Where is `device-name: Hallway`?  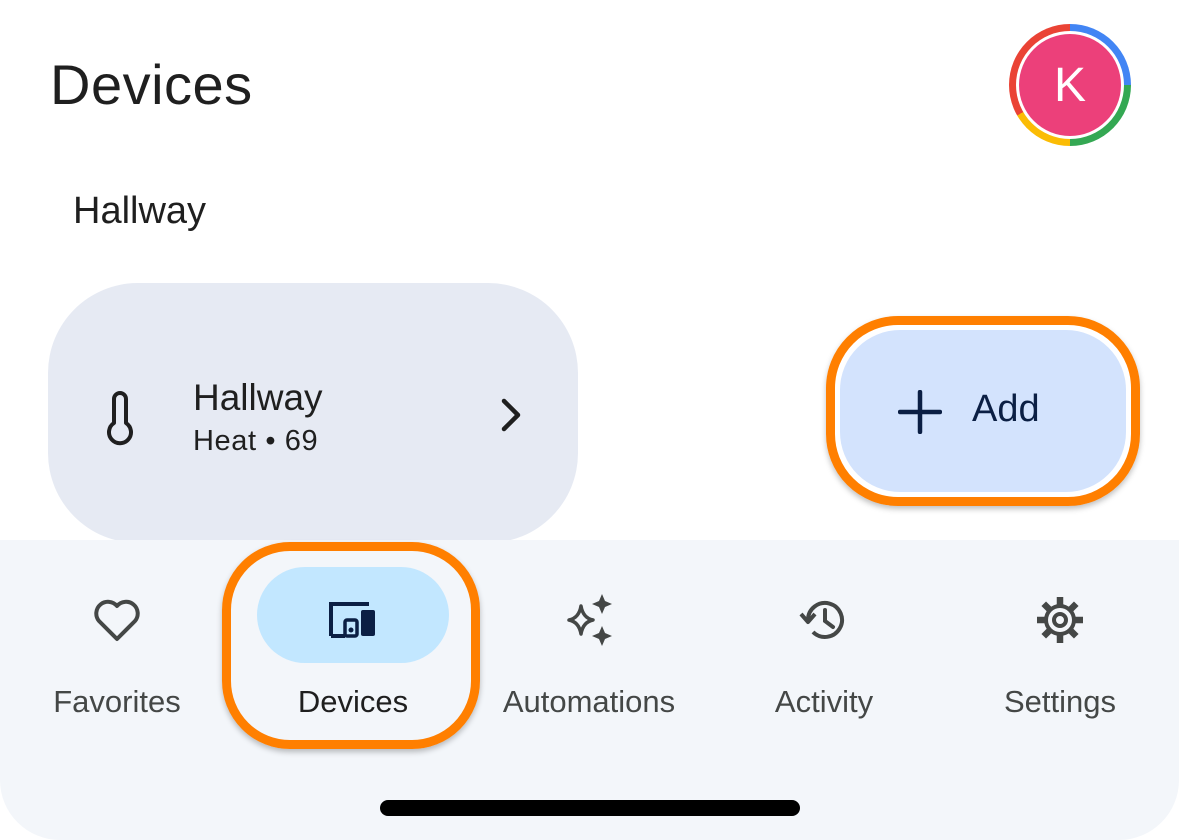
device-name: Hallway is located at coordinates (258, 397).